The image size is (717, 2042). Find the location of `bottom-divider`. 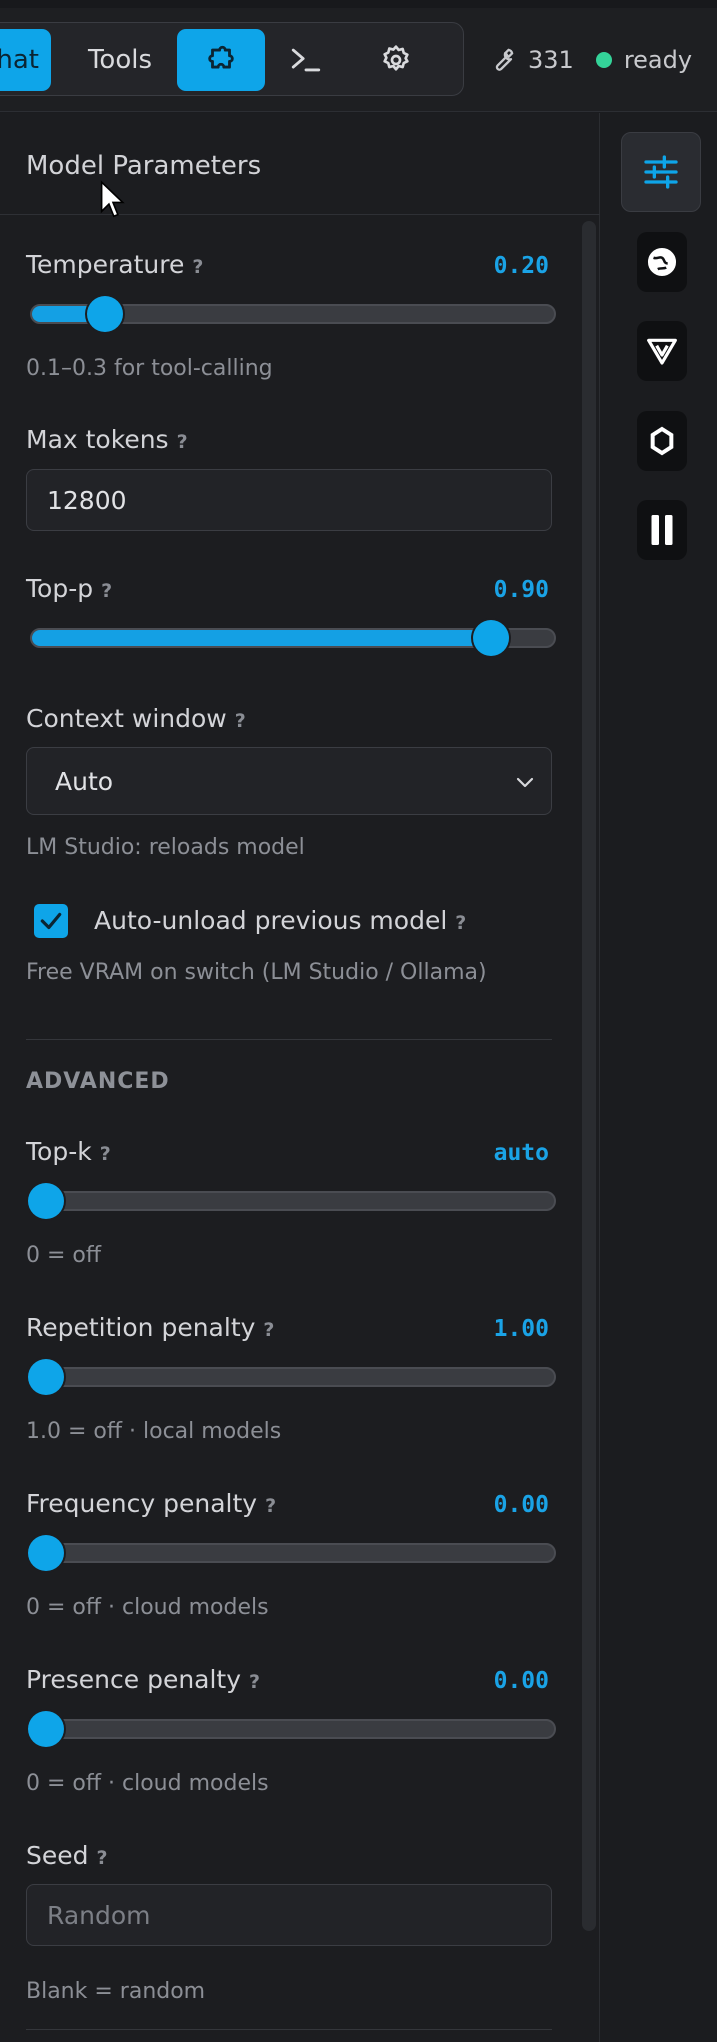

bottom-divider is located at coordinates (289, 2029).